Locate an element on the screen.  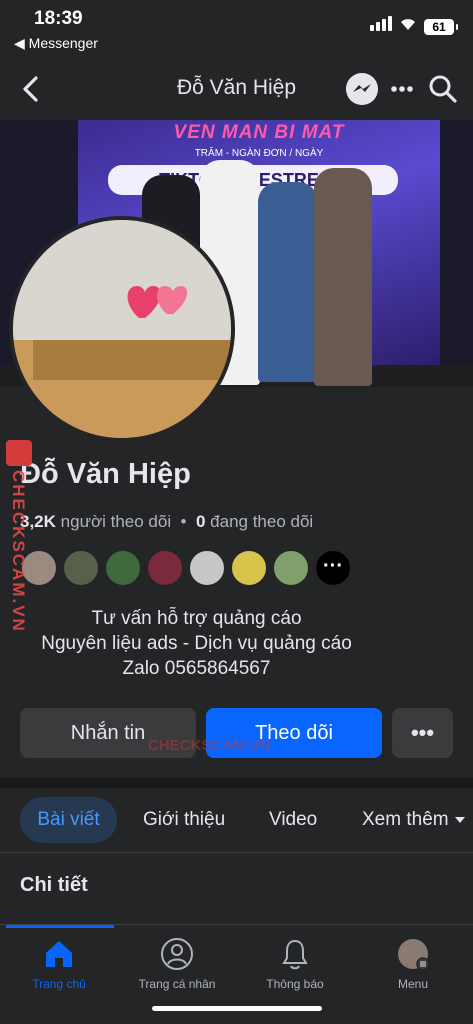
following-label: đang theo dõi is located at coordinates (262, 521).